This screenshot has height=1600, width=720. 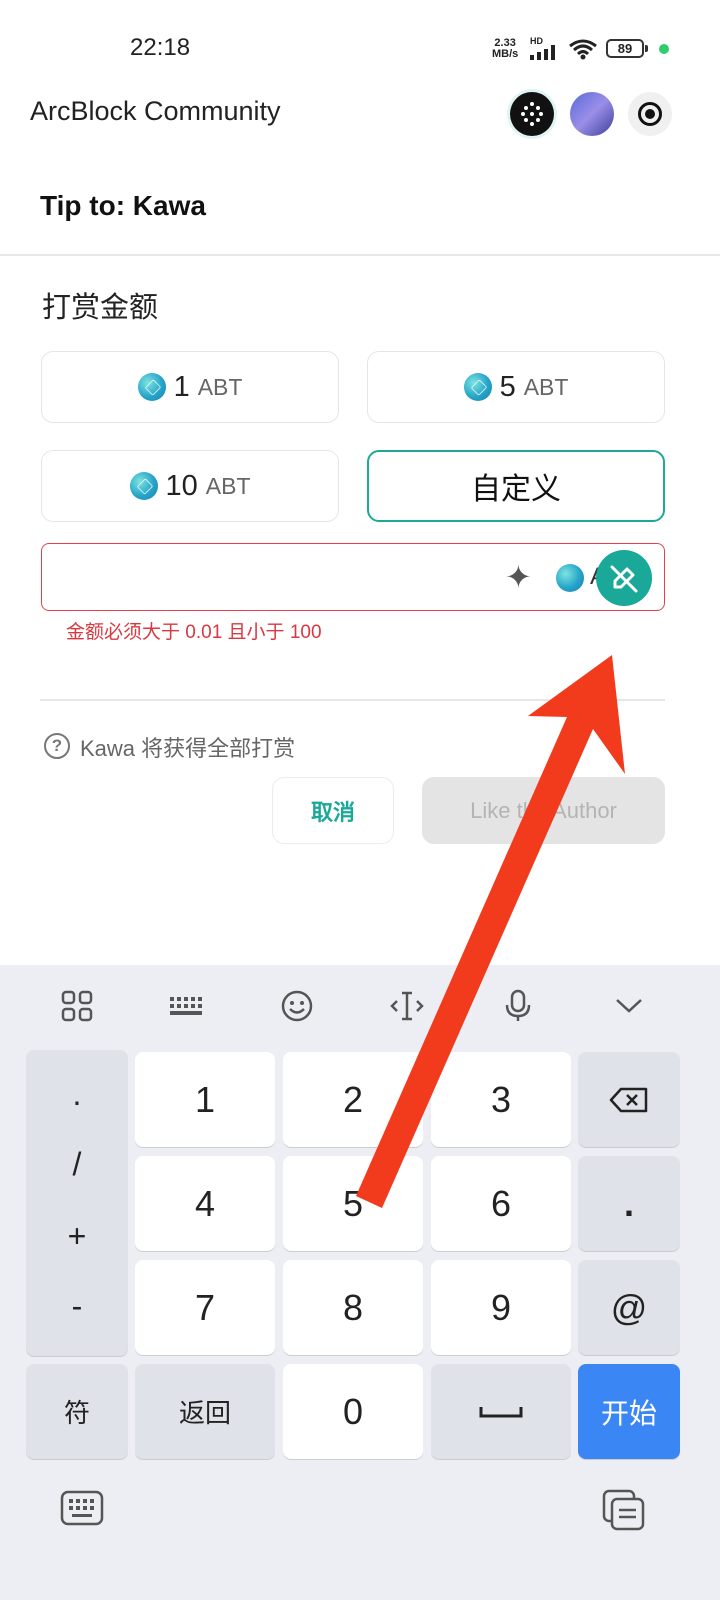 What do you see at coordinates (77, 1306) in the screenshot?
I see `symbol-key: -` at bounding box center [77, 1306].